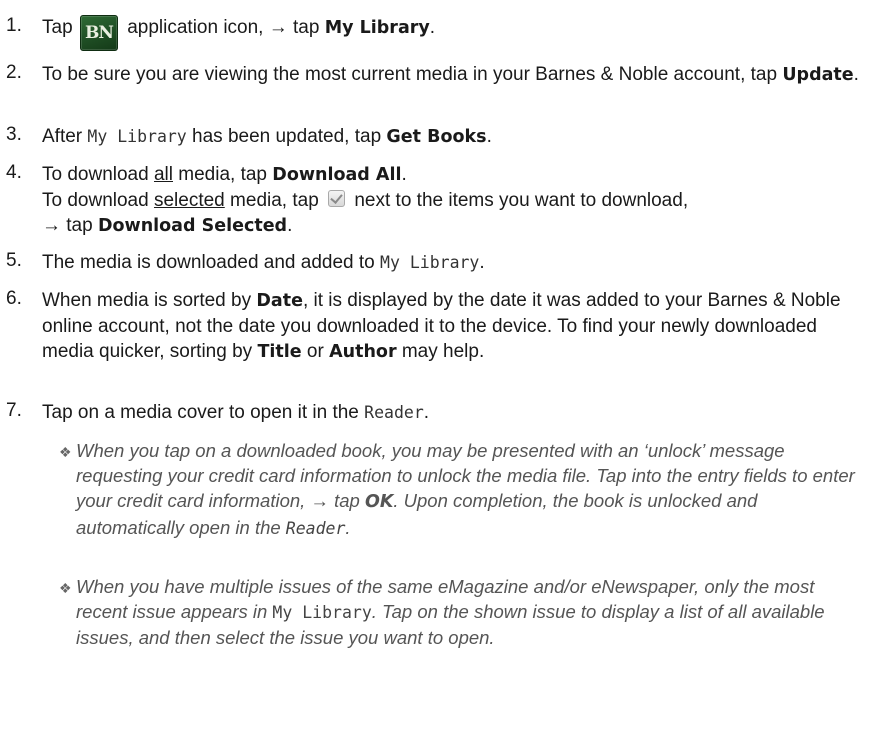 Image resolution: width=874 pixels, height=733 pixels. I want to click on step-number: 6., so click(14, 298).